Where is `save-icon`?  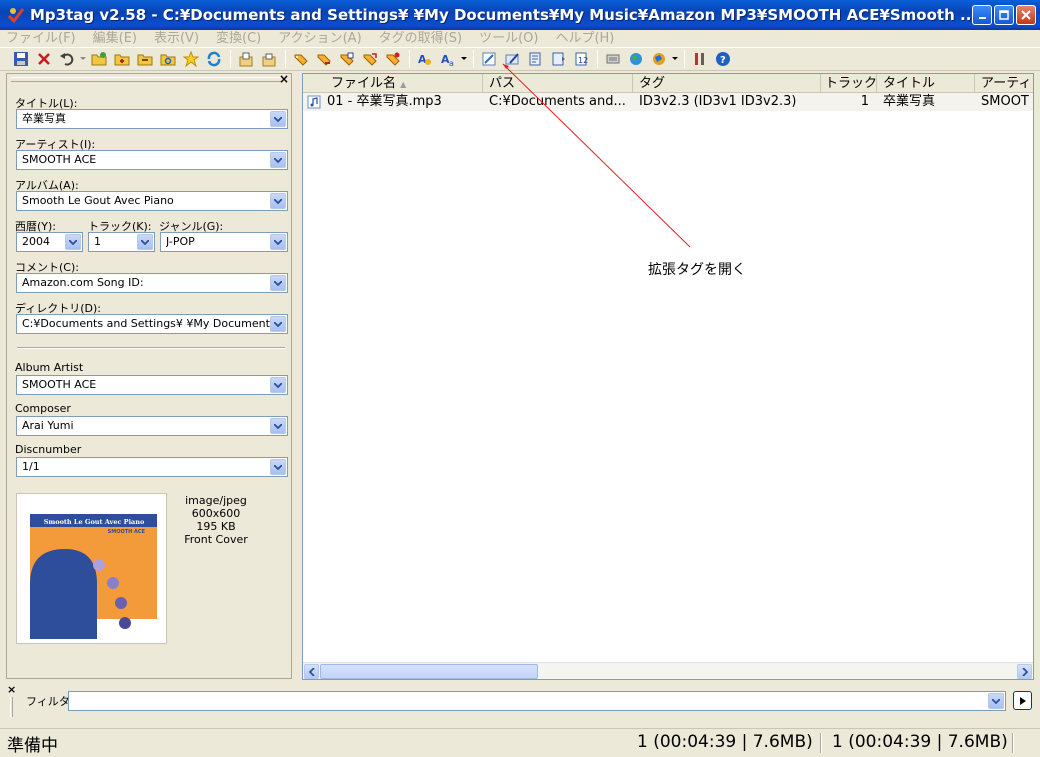
save-icon is located at coordinates (21, 59).